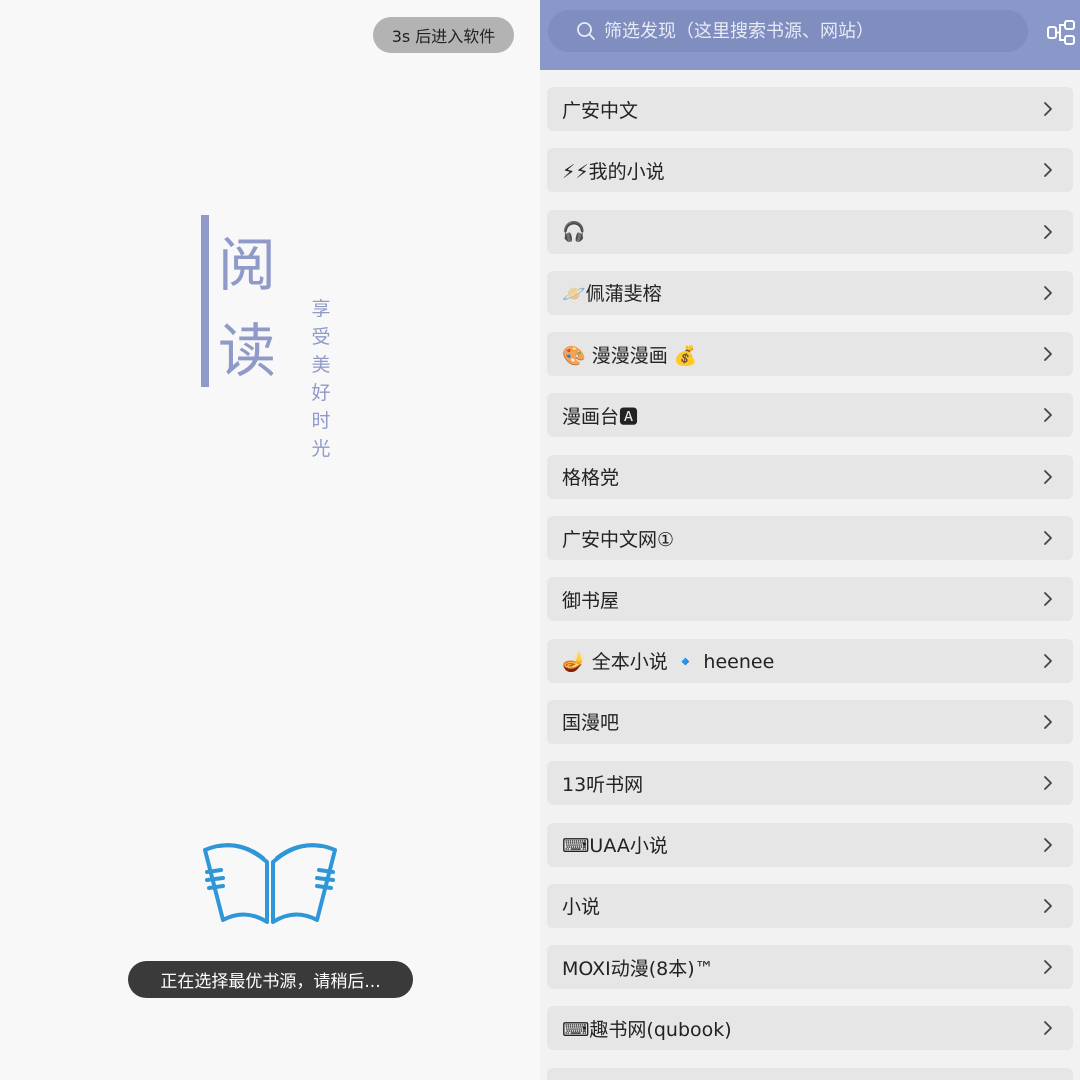 This screenshot has height=1080, width=1080. I want to click on skip-button: 3s 后进入软件, so click(443, 35).